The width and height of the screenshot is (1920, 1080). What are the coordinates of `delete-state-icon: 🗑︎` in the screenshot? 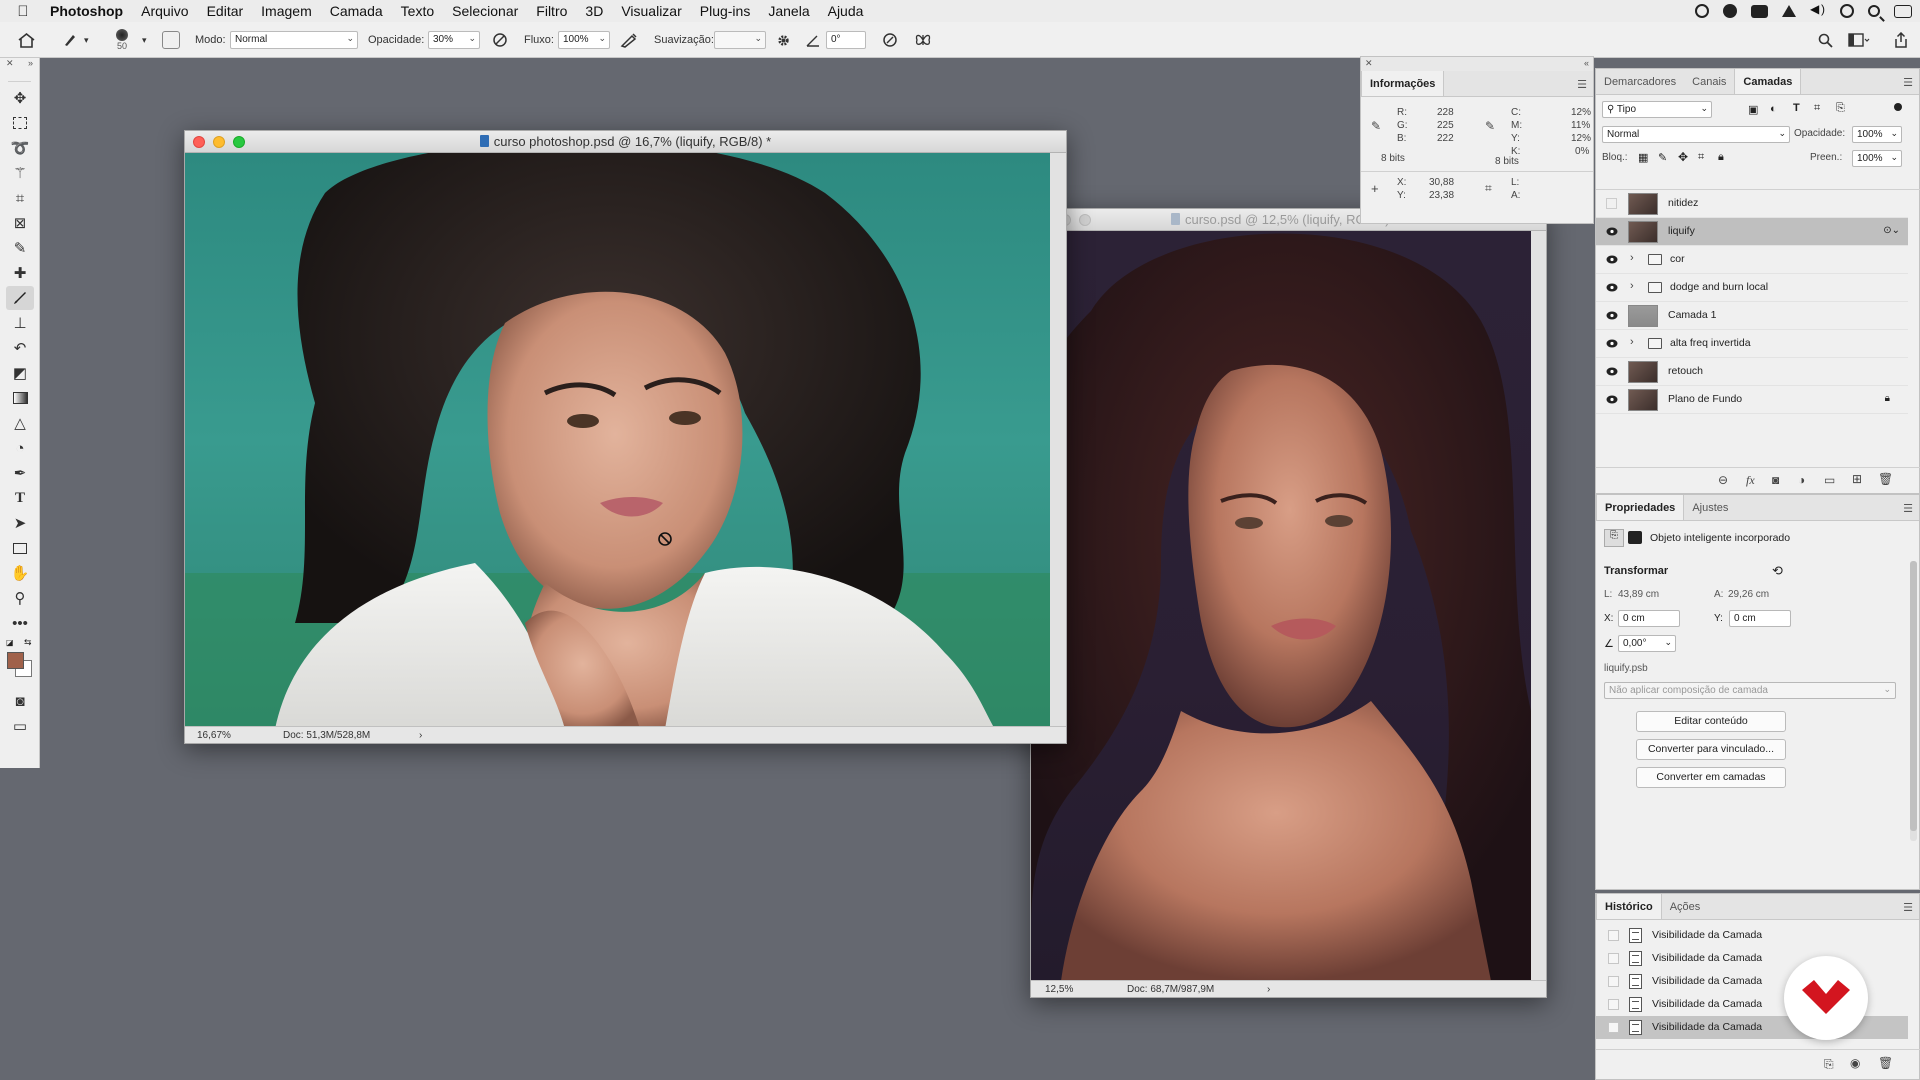 It's located at (1885, 1063).